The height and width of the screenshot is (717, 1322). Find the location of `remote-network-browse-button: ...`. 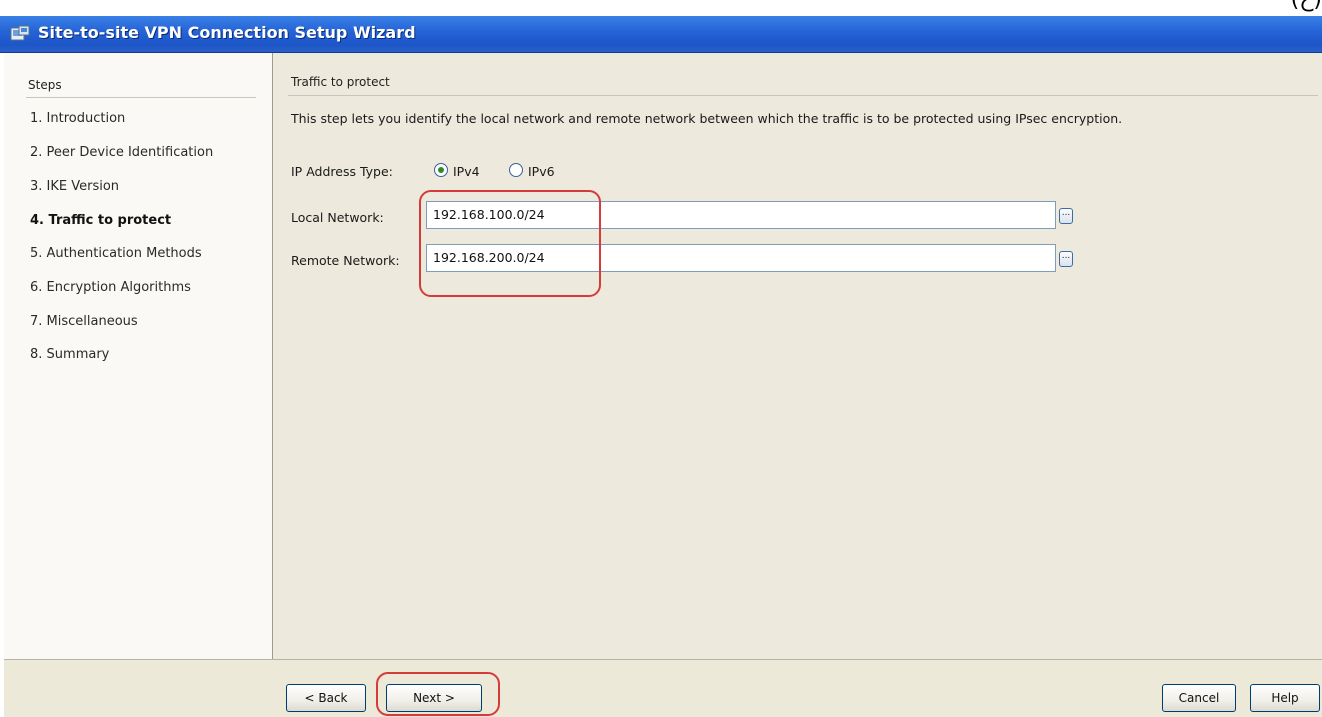

remote-network-browse-button: ... is located at coordinates (1066, 259).